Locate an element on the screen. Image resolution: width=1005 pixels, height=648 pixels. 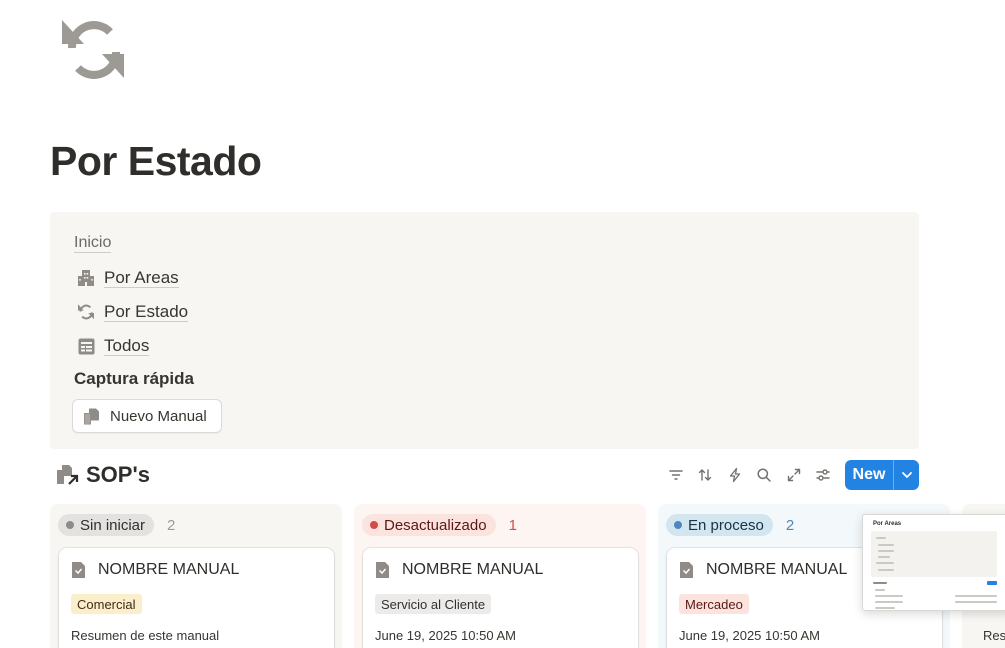
document-link-icon is located at coordinates (68, 475).